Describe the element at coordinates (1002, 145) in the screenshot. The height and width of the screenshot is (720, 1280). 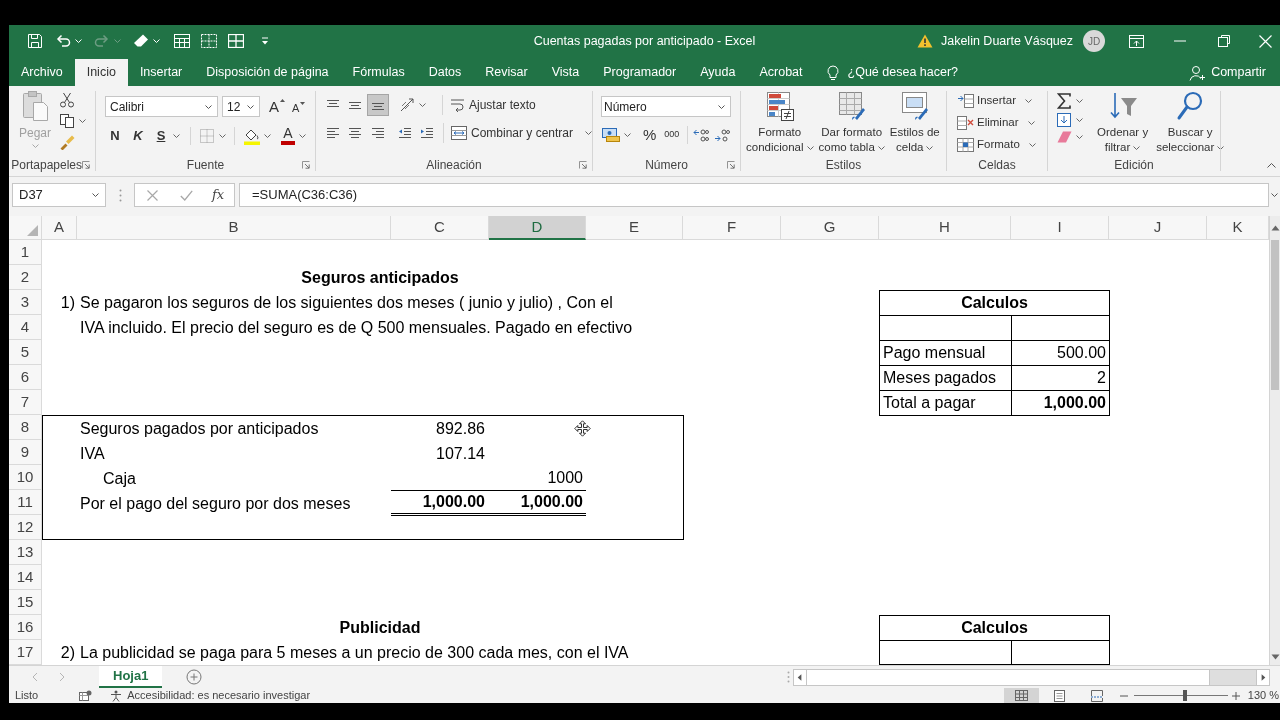
I see `format-cells-button: Formato` at that location.